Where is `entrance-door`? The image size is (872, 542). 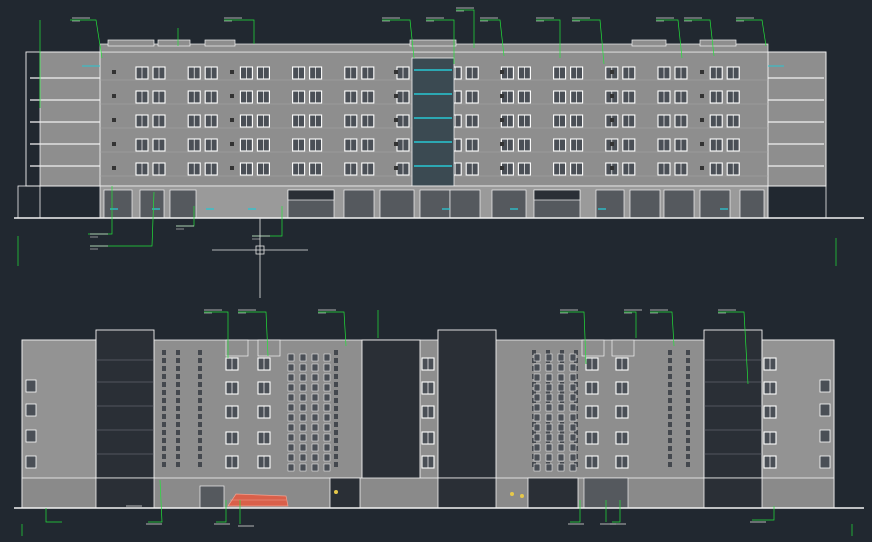 entrance-door is located at coordinates (212, 497).